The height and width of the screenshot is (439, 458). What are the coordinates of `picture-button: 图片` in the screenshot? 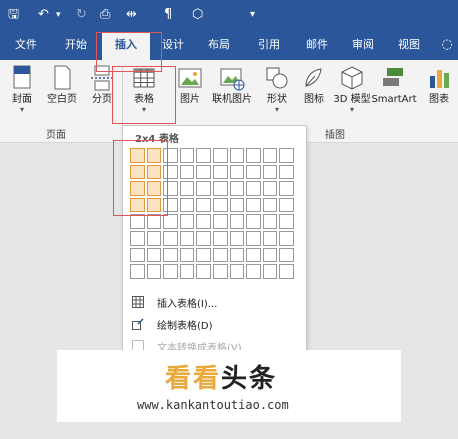 It's located at (190, 93).